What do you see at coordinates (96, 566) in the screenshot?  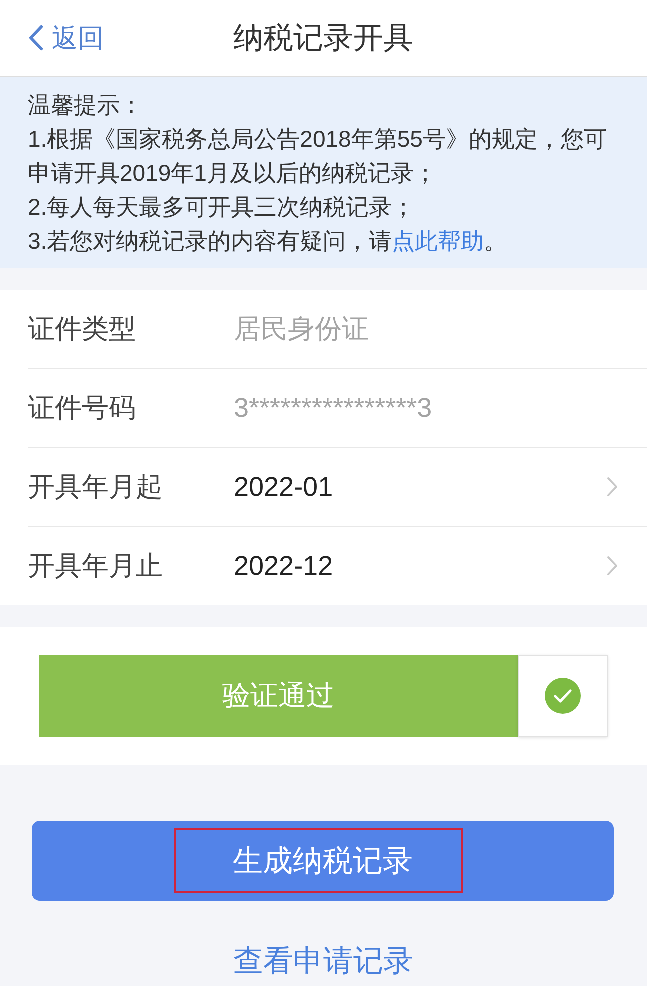 I see `field-label: 开具年月止` at bounding box center [96, 566].